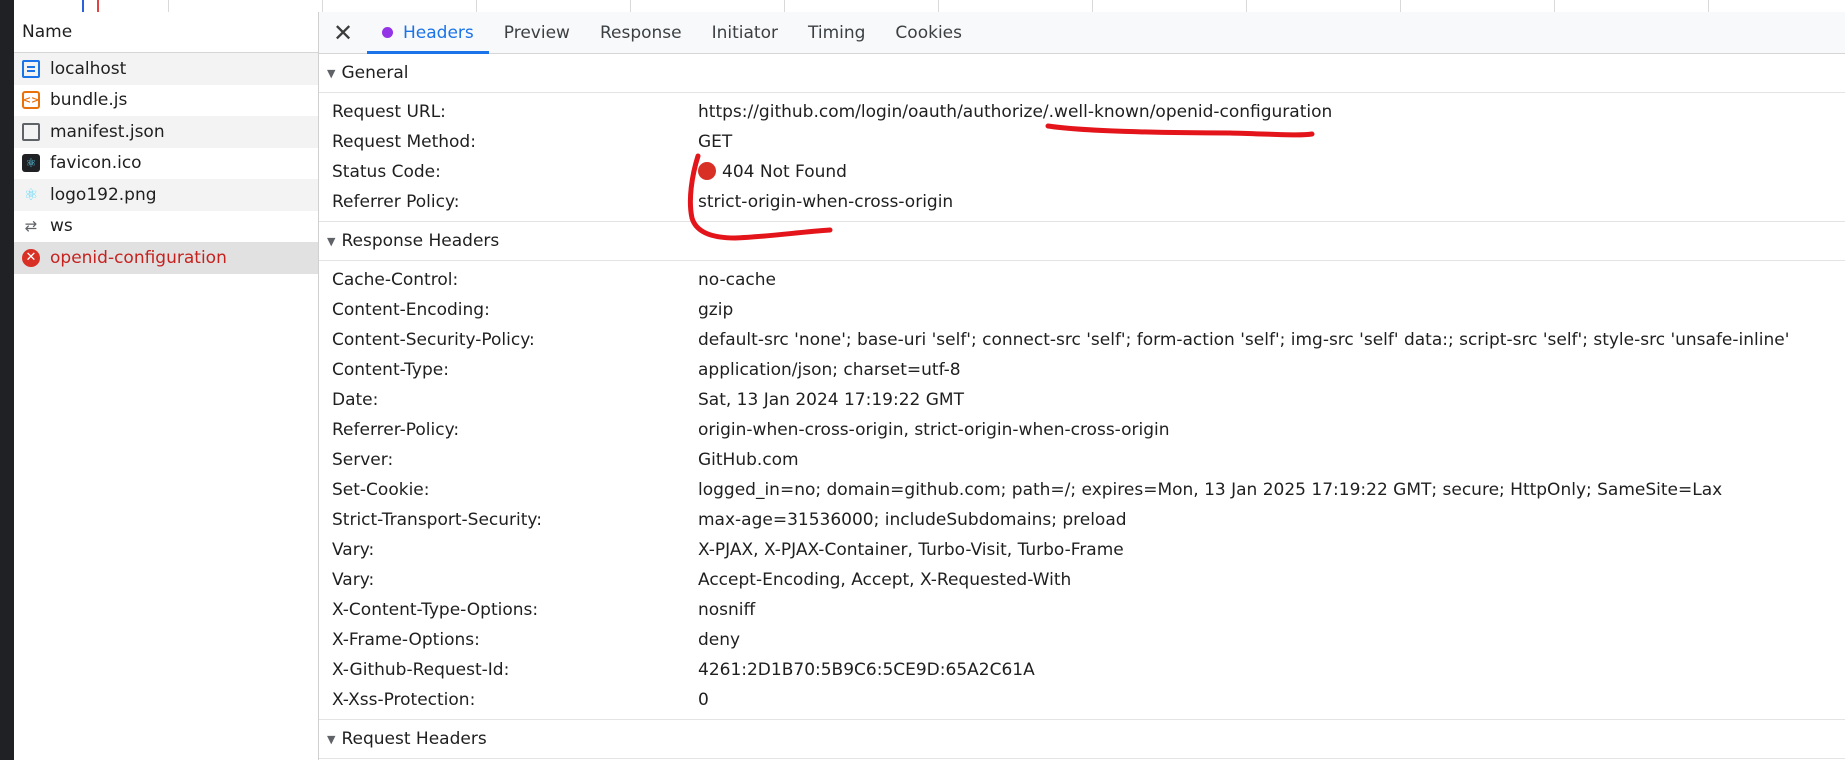 The height and width of the screenshot is (760, 1845). I want to click on header-value: application/json; charset=utf-8, so click(829, 370).